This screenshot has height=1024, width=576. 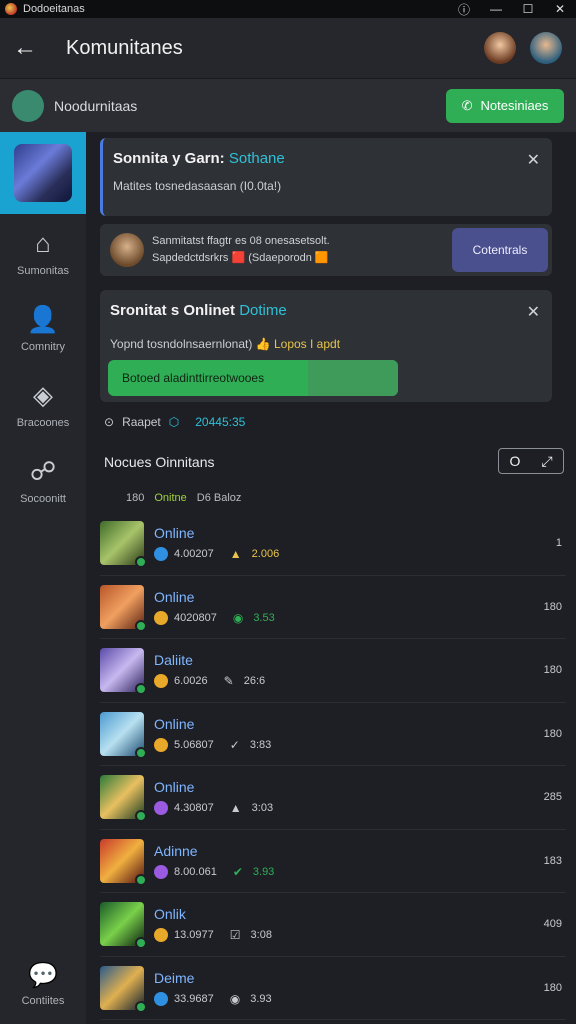 What do you see at coordinates (333, 544) in the screenshot?
I see `list-item: Online 4.00207 ▲ 2.006 1` at bounding box center [333, 544].